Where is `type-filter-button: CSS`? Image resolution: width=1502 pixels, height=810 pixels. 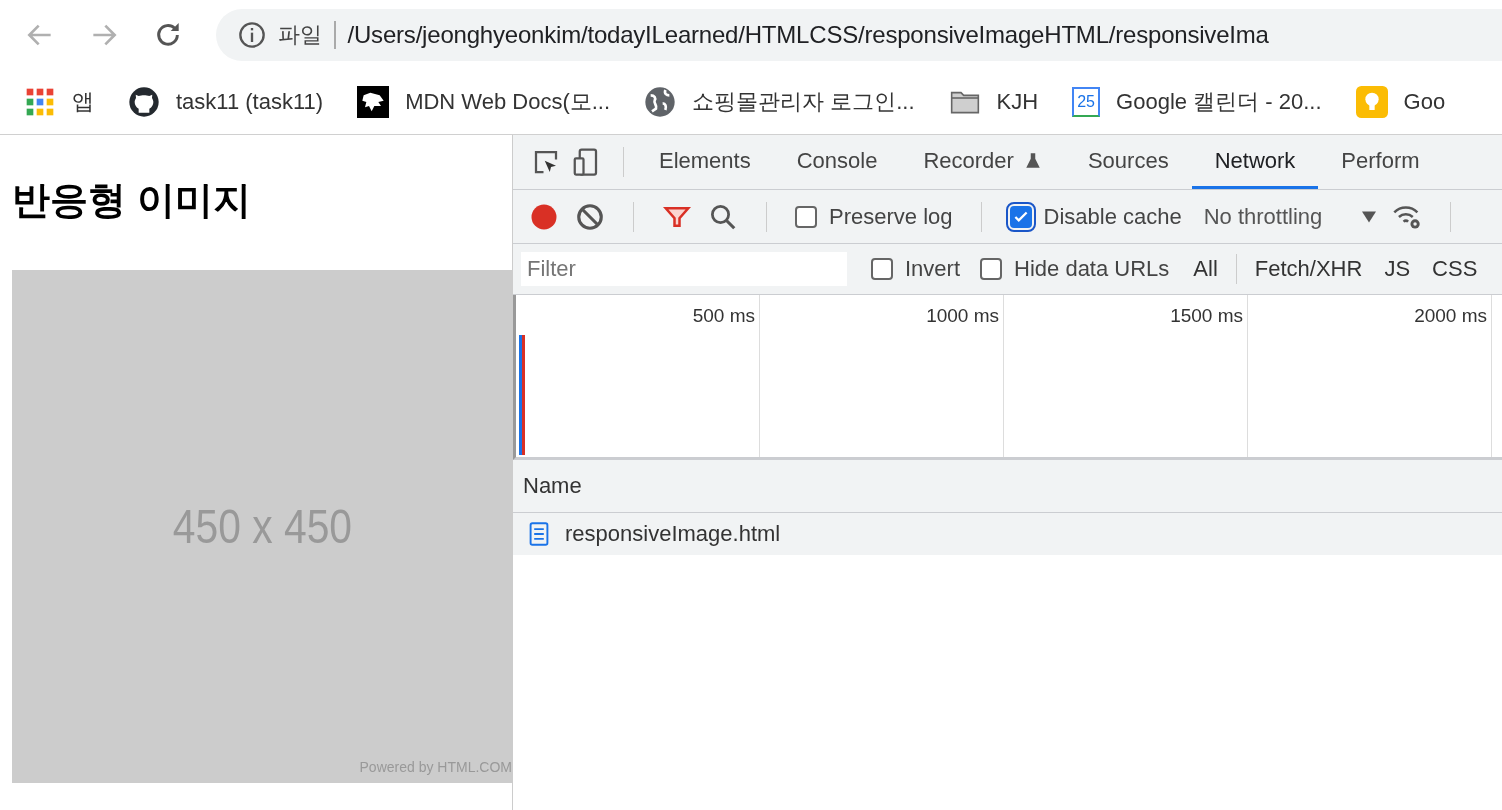
type-filter-button: CSS is located at coordinates (1455, 269).